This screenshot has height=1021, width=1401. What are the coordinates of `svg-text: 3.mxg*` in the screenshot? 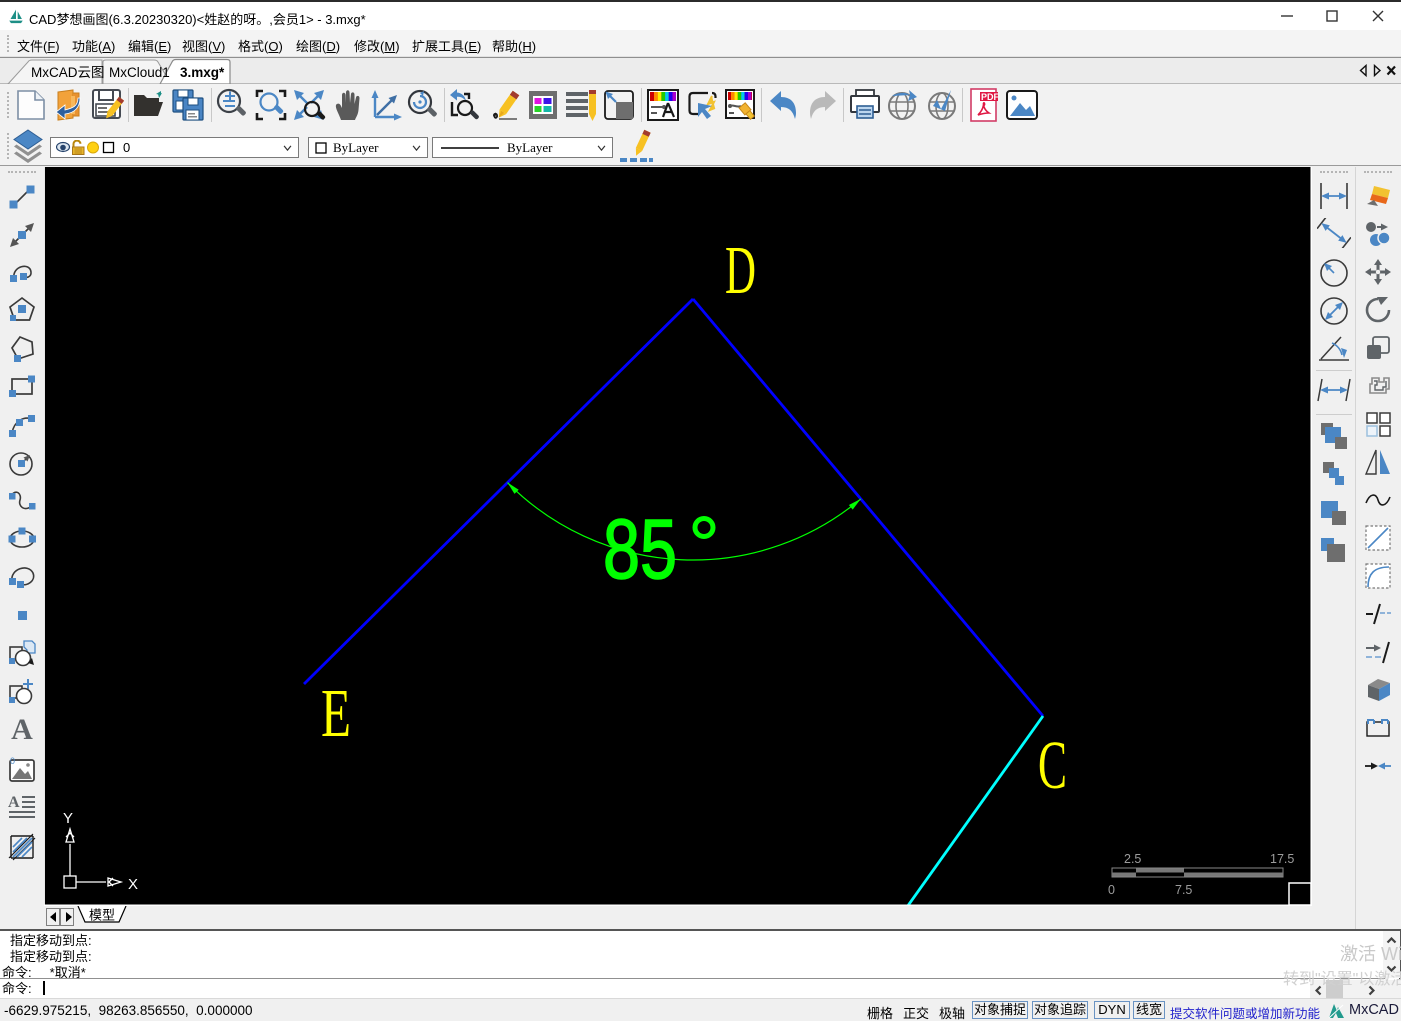 It's located at (202, 72).